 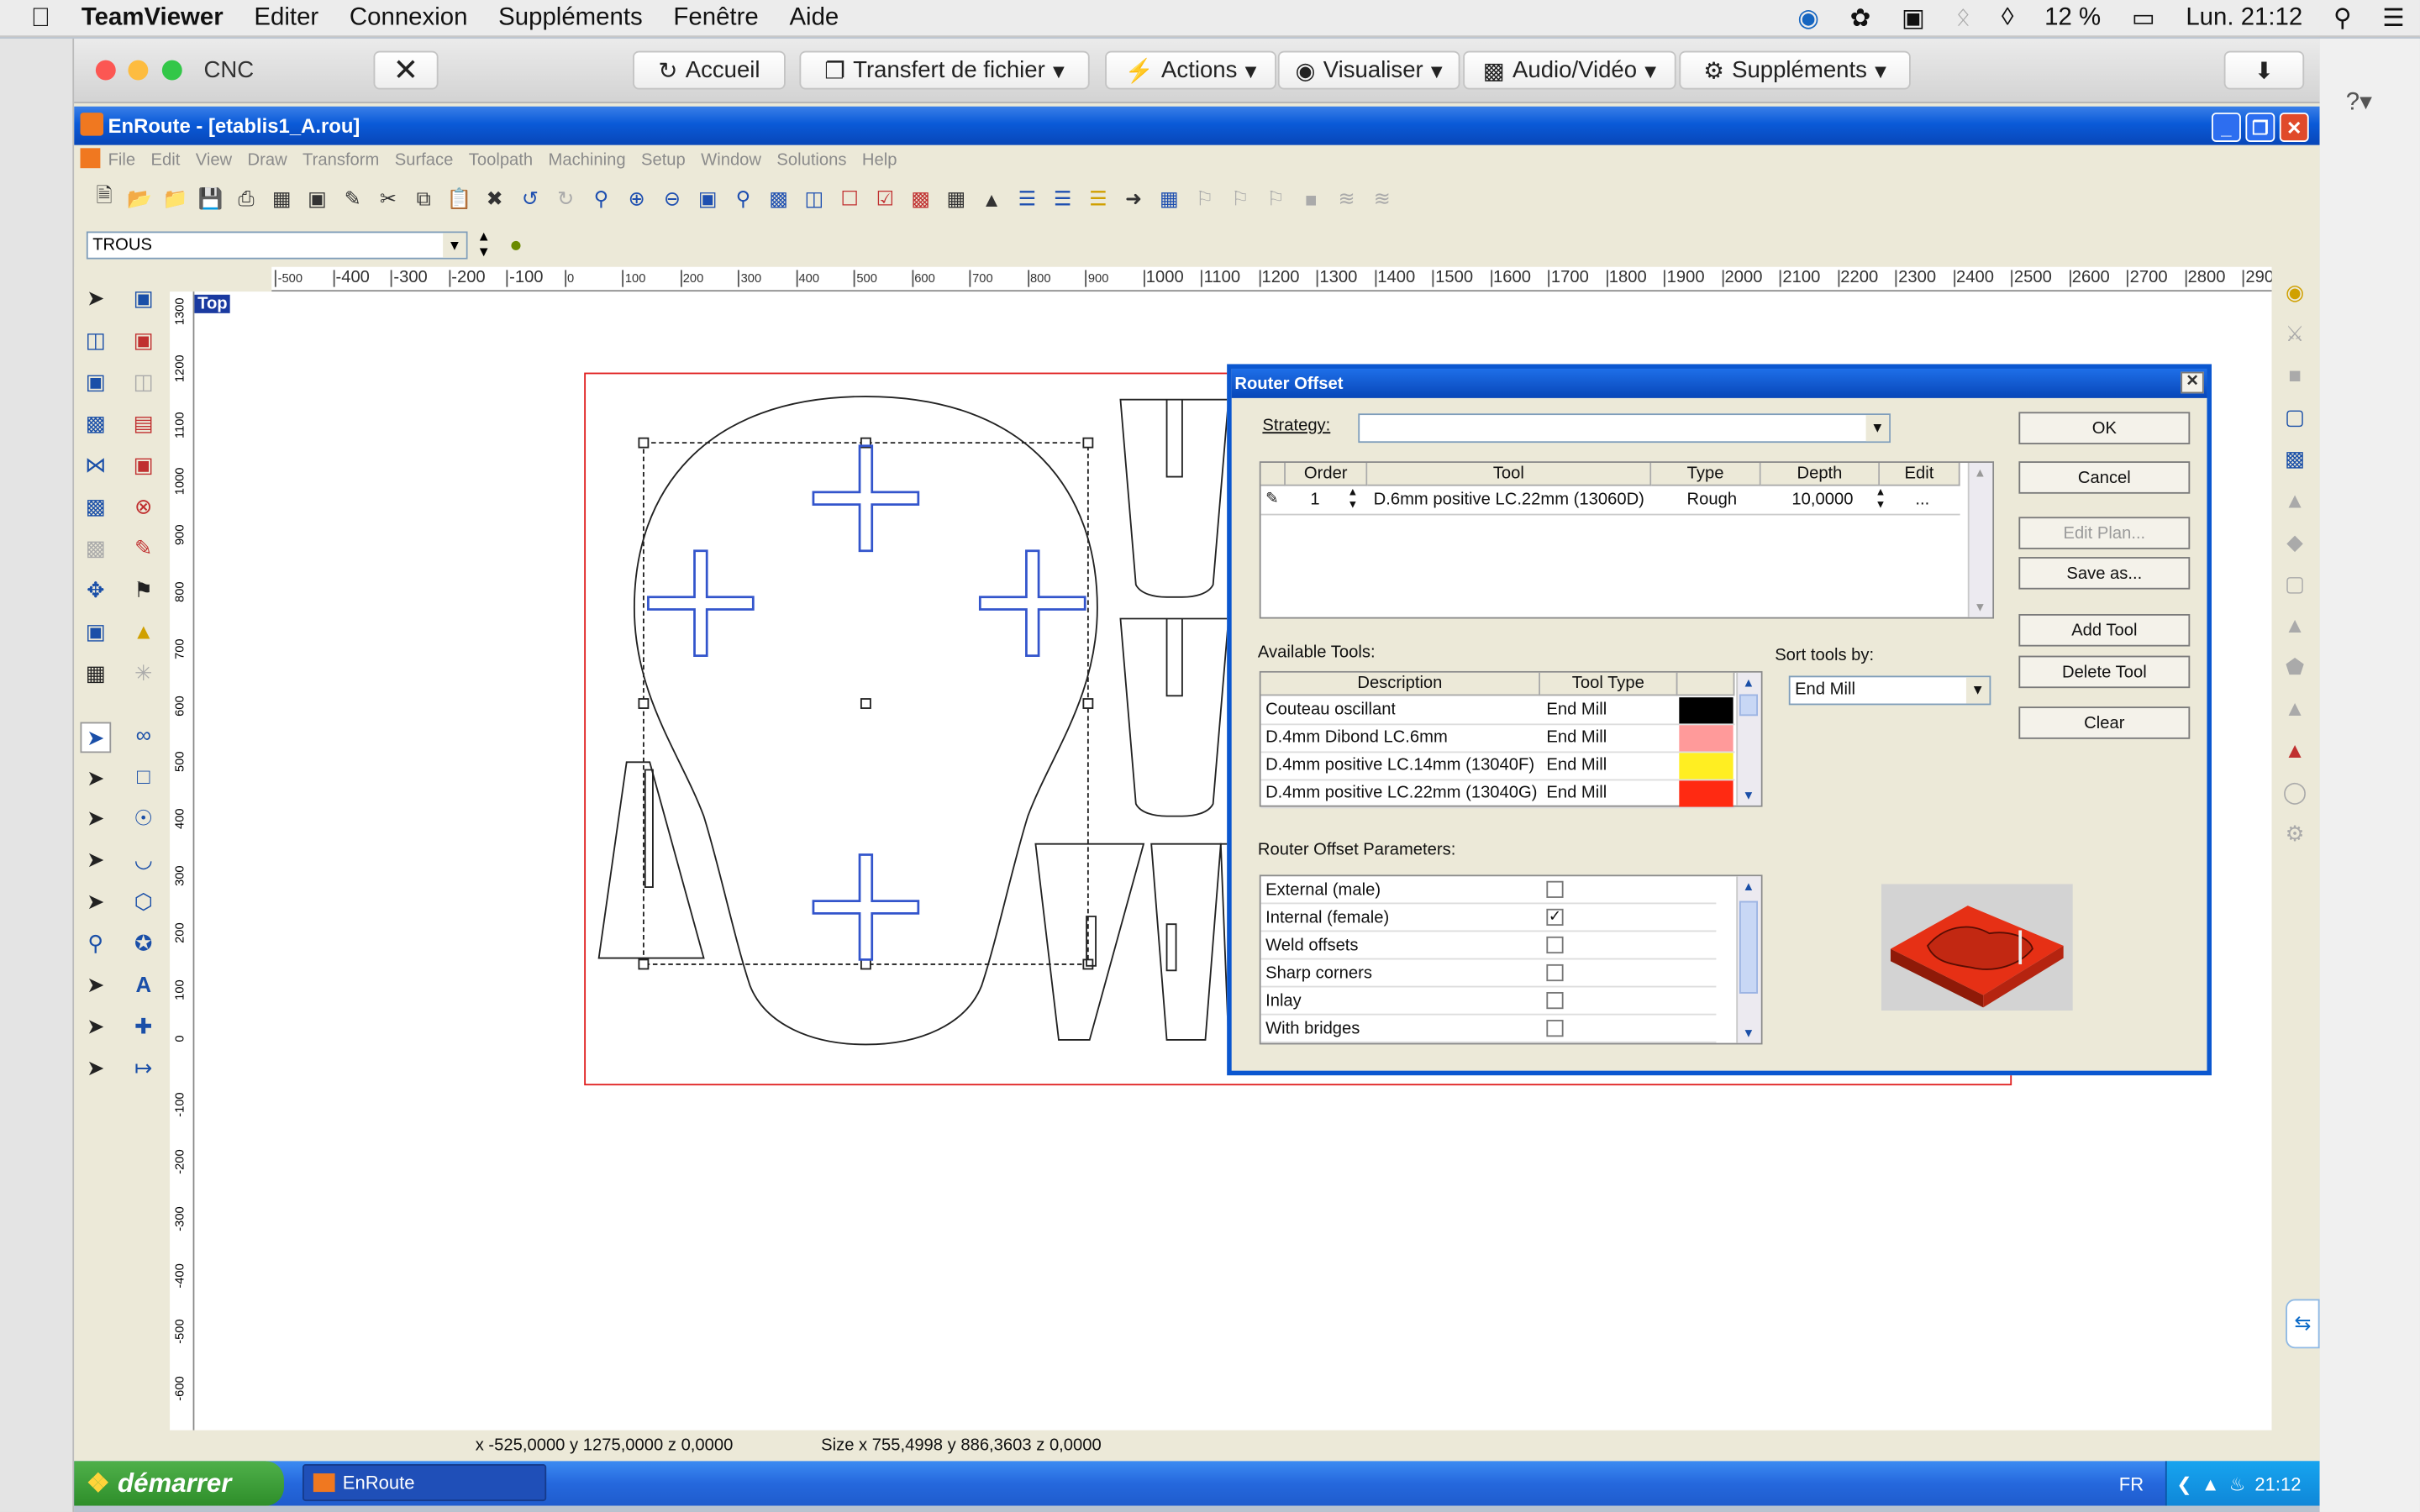 I want to click on language-indicator: FR, so click(x=2131, y=1483).